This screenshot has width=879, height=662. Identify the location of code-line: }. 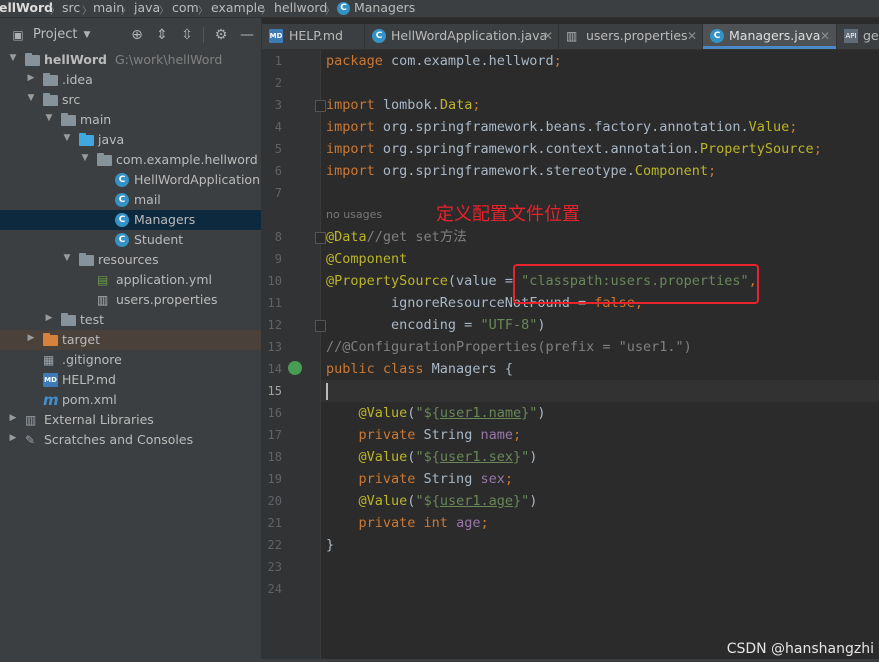
(330, 545).